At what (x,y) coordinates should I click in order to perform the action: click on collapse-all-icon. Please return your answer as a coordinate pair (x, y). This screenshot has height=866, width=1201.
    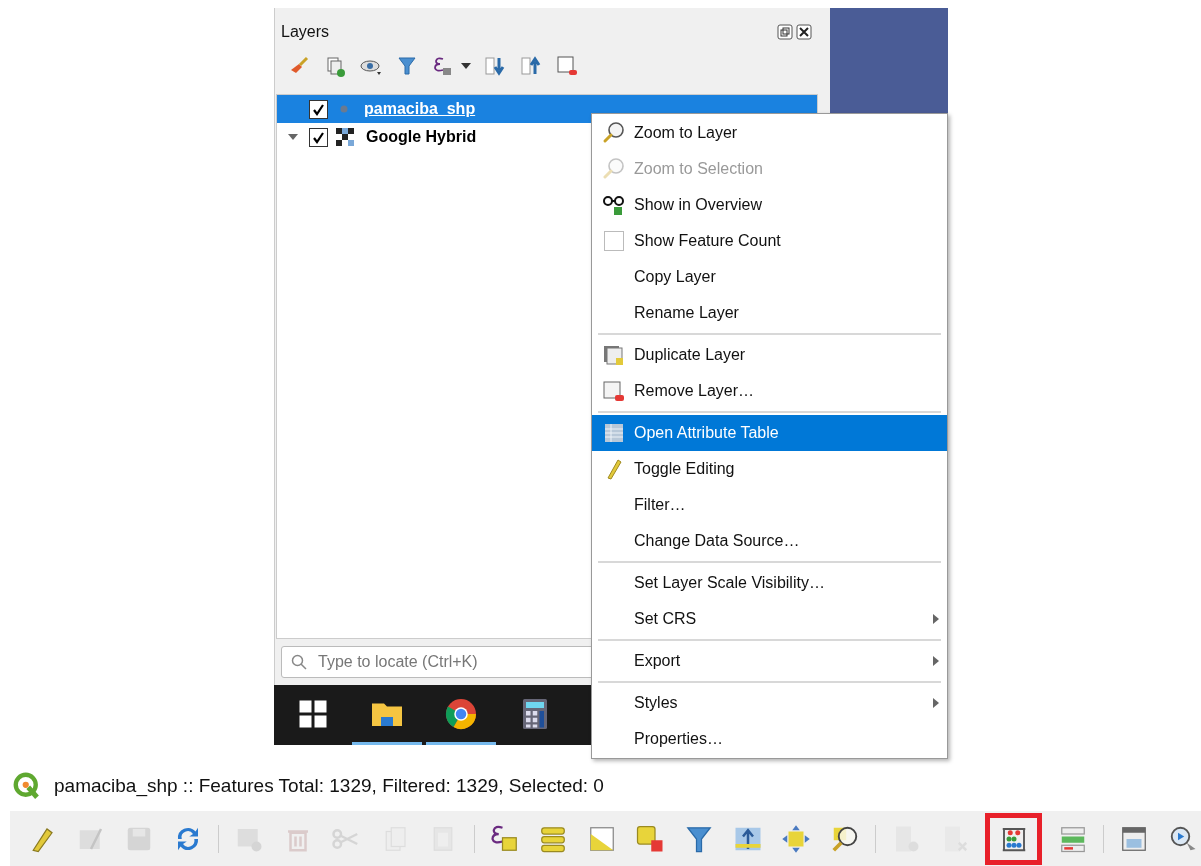
    Looking at the image, I should click on (531, 66).